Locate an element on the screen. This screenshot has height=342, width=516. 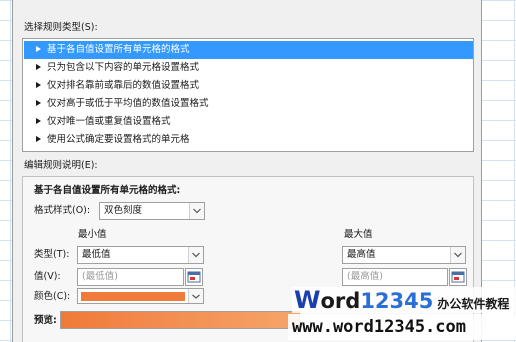
edit-rule-label: 编辑规则说明(E): is located at coordinates (61, 165).